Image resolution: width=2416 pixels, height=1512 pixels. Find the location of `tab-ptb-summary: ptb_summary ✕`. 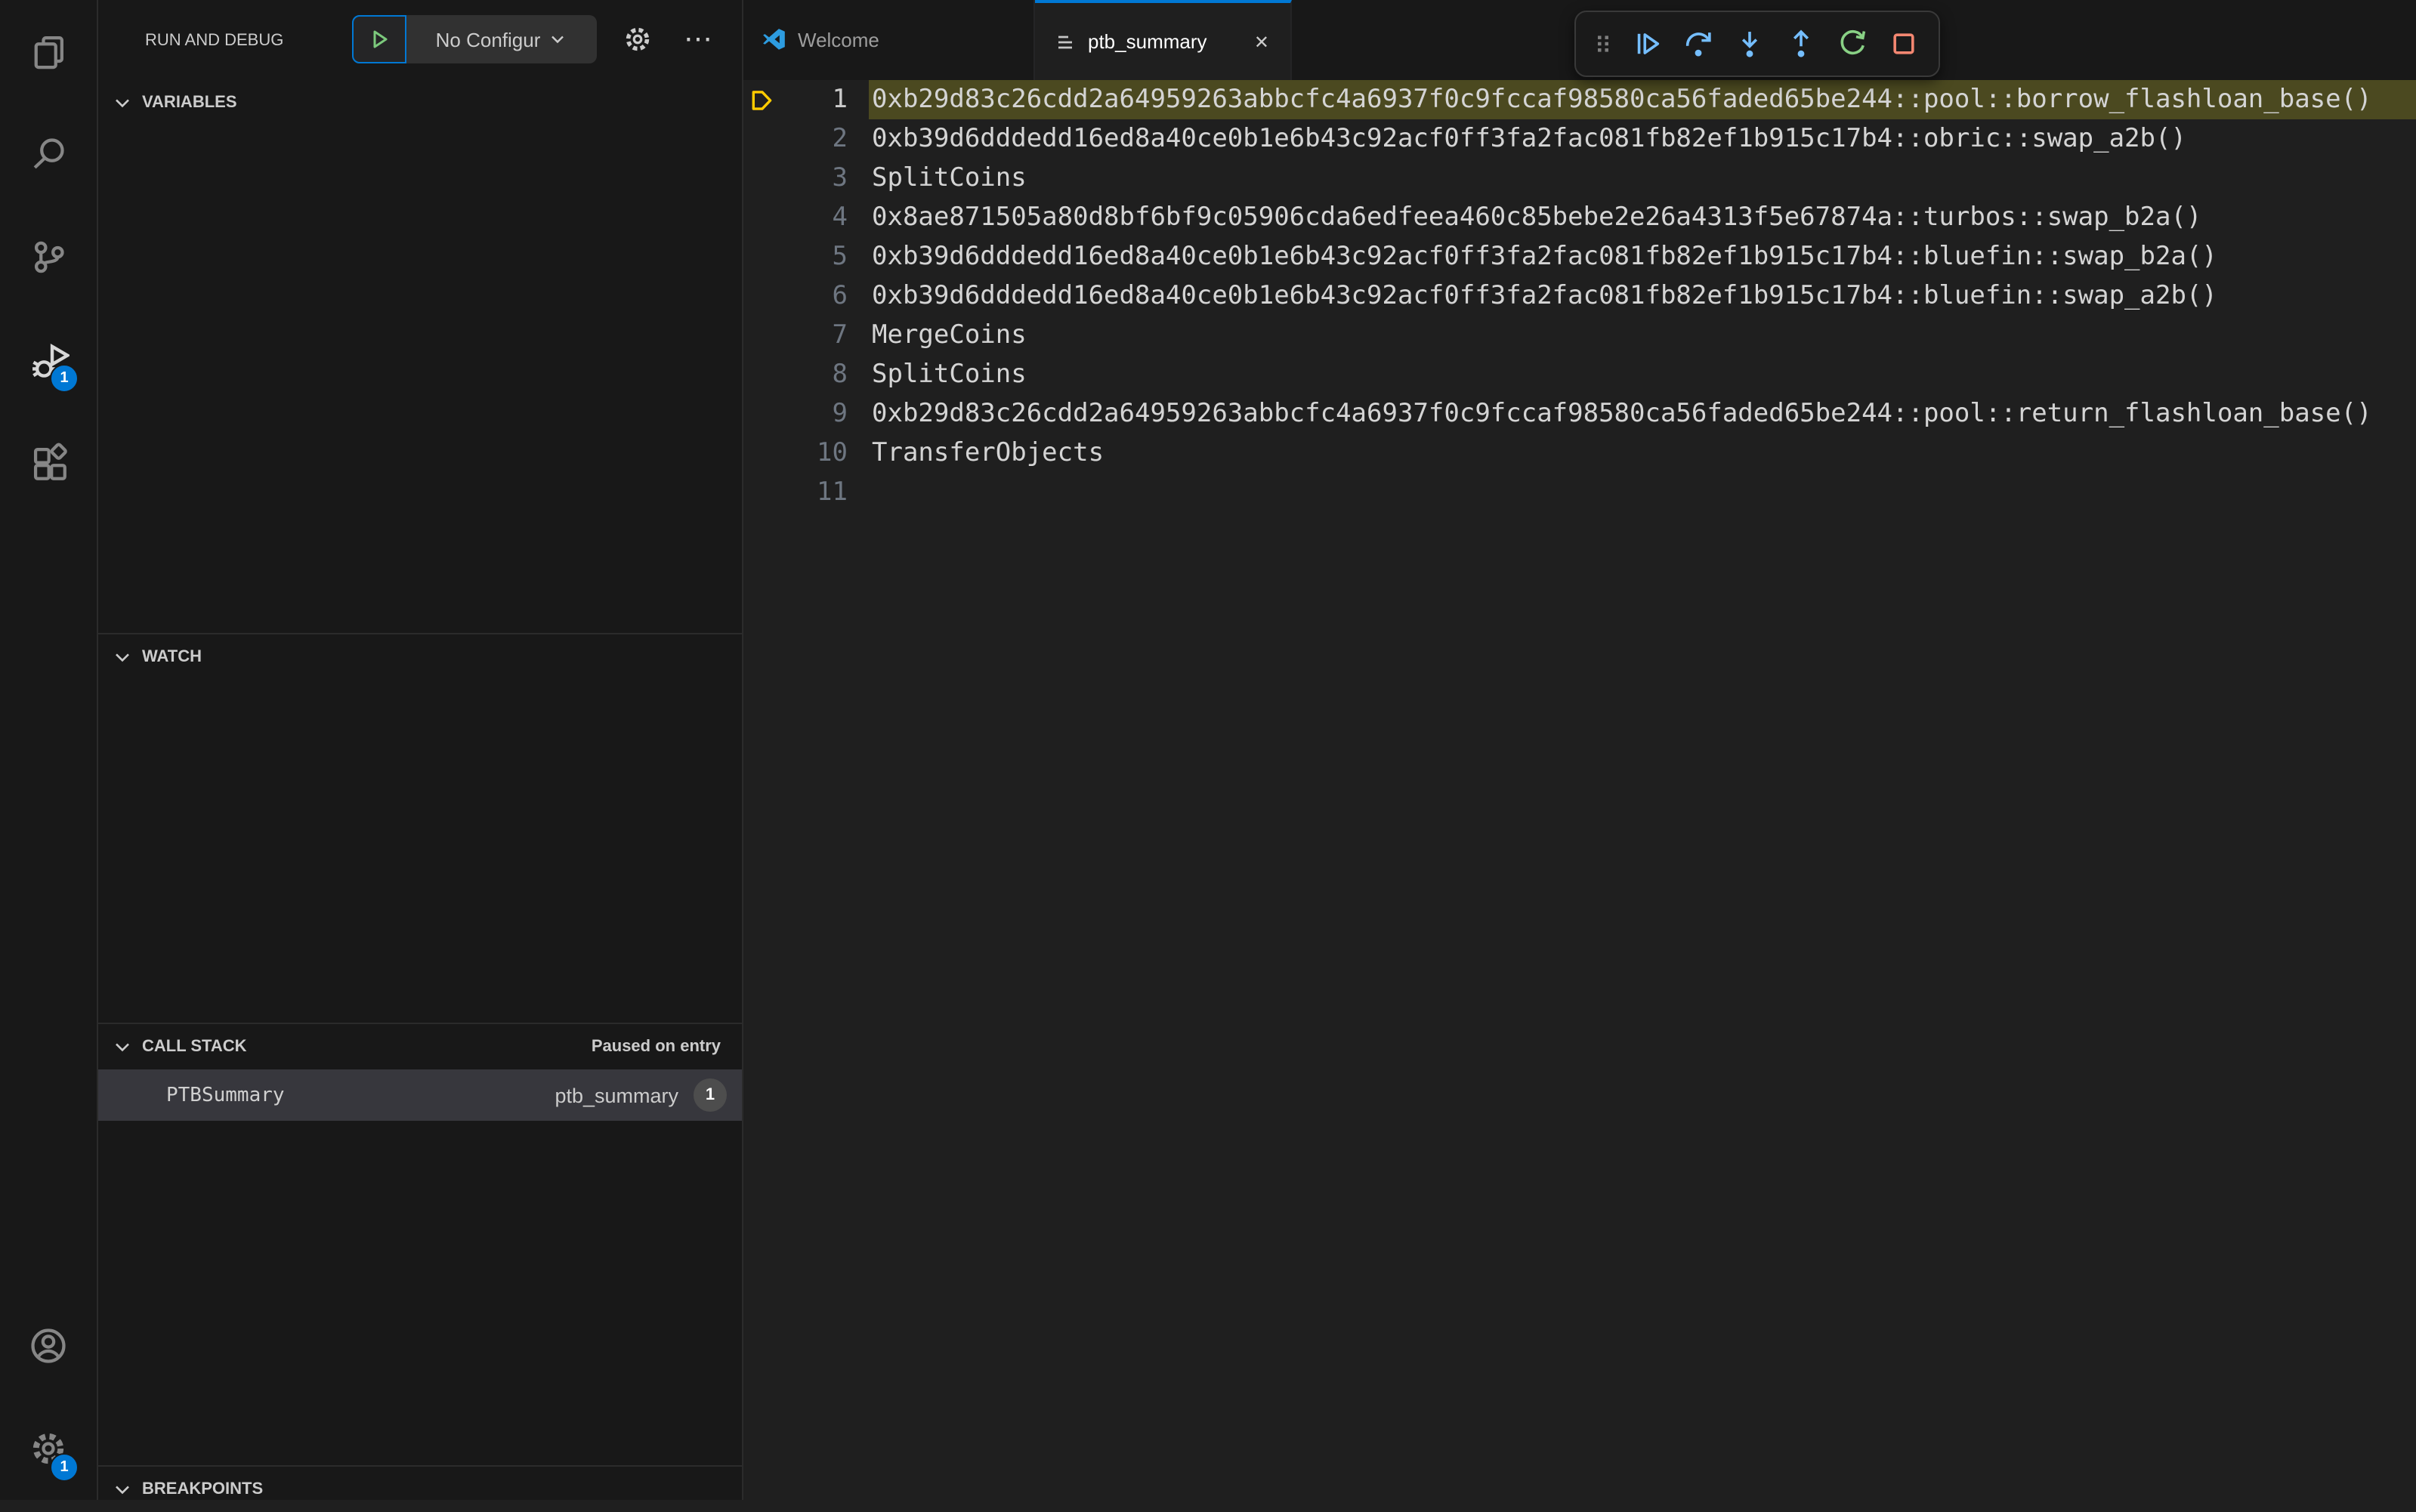

tab-ptb-summary: ptb_summary ✕ is located at coordinates (1163, 40).